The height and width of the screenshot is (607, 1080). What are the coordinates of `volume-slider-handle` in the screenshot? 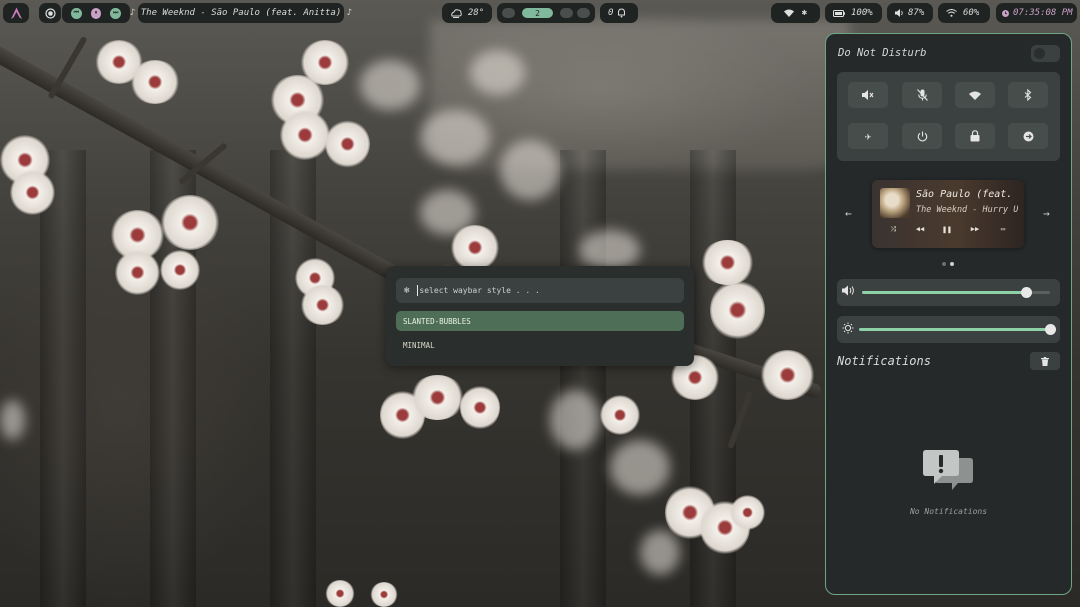 It's located at (1026, 292).